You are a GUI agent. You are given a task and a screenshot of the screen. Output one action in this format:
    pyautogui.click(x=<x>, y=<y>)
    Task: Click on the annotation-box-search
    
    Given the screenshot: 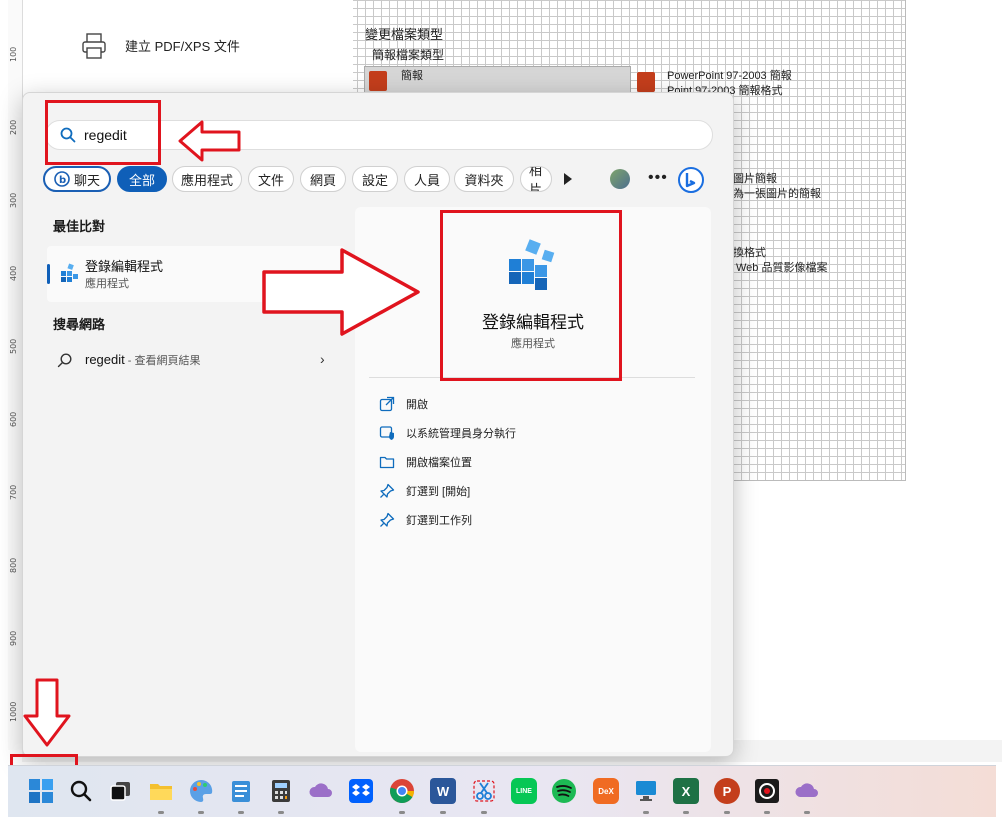 What is the action you would take?
    pyautogui.click(x=103, y=132)
    